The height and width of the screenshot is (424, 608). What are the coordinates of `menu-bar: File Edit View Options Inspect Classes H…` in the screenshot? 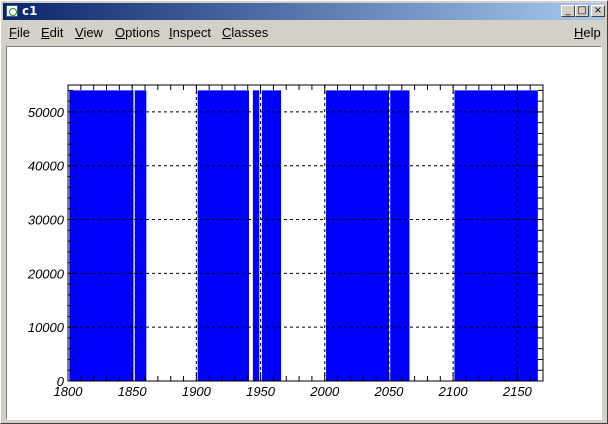 It's located at (304, 33).